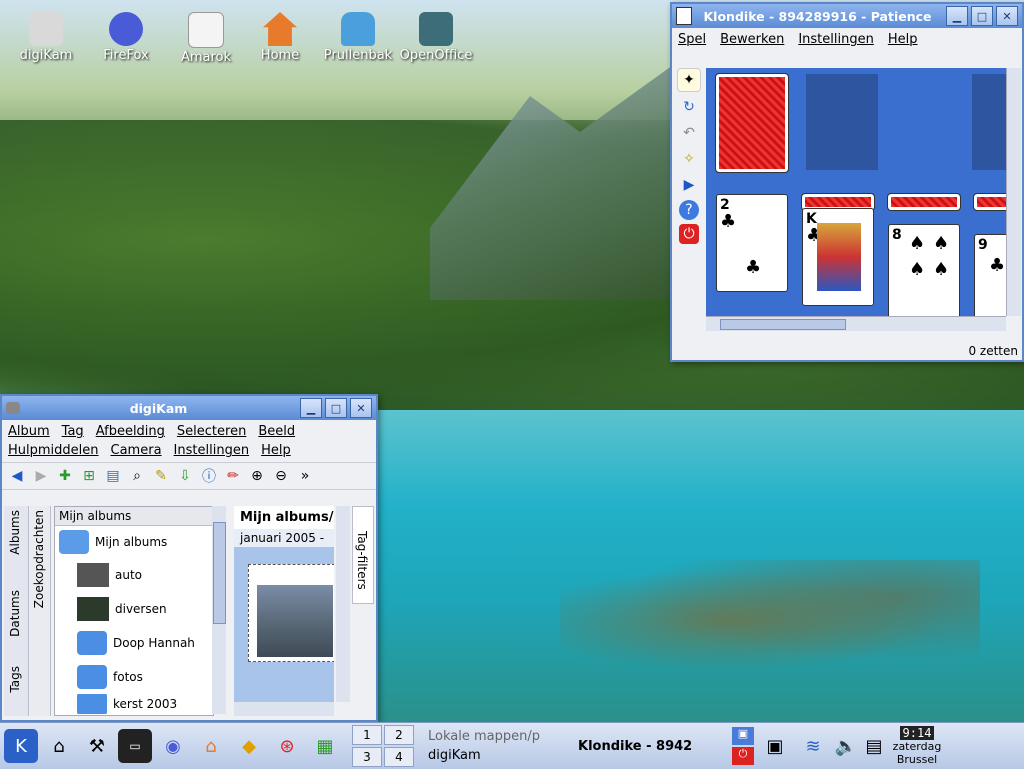  What do you see at coordinates (135, 746) in the screenshot?
I see `terminal-icon: ▭` at bounding box center [135, 746].